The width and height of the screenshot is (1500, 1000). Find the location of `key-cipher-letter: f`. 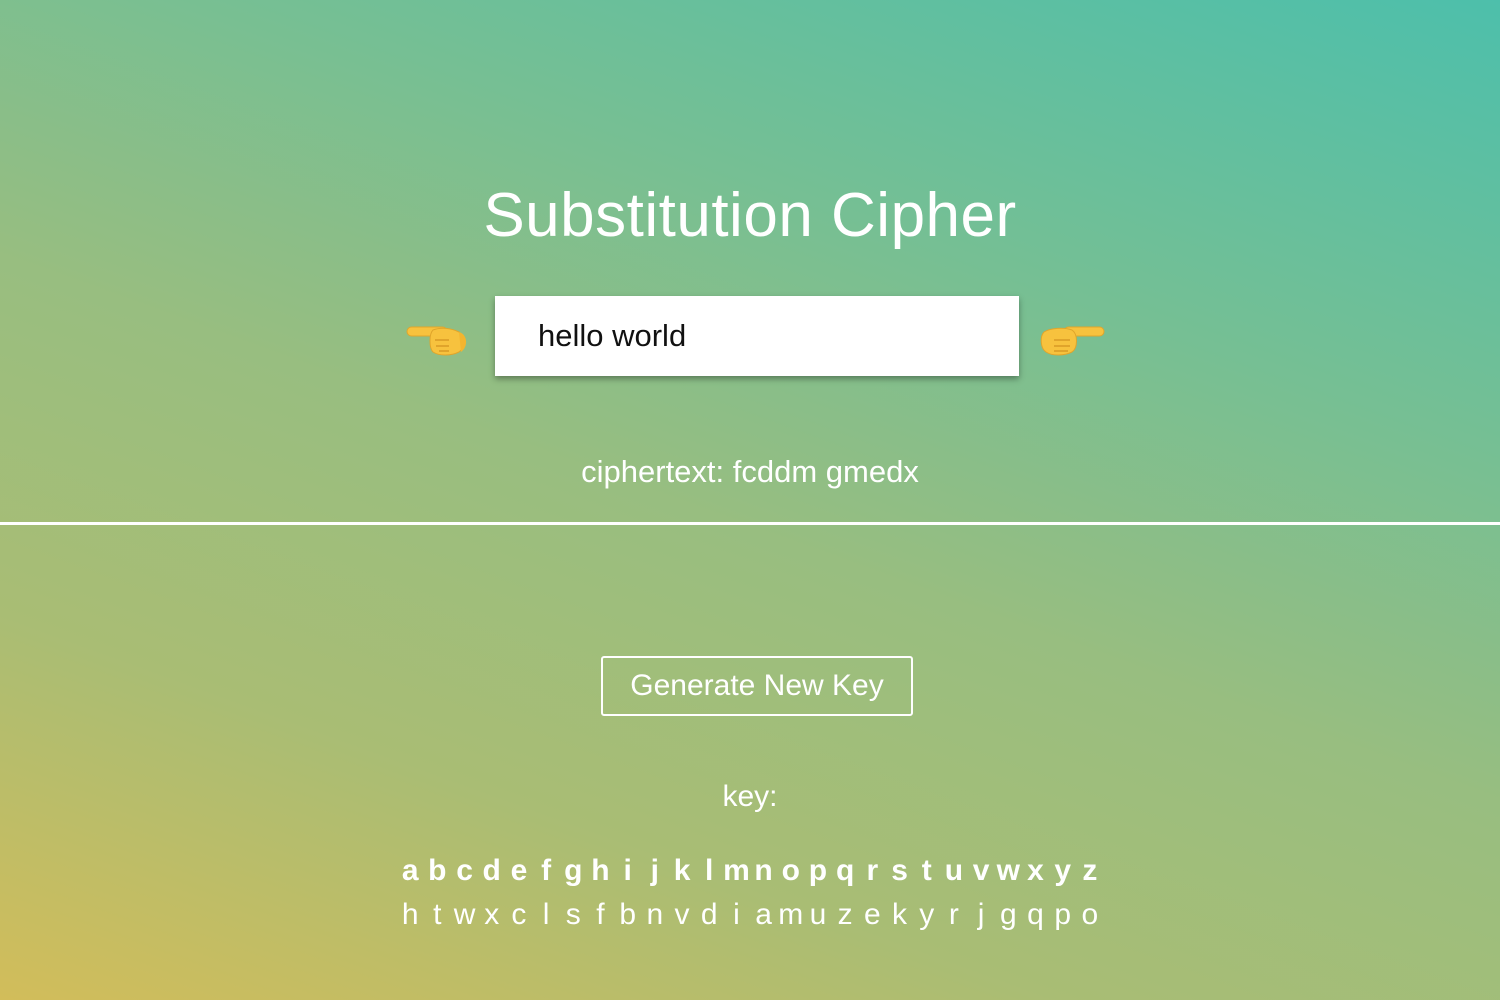

key-cipher-letter: f is located at coordinates (600, 914).